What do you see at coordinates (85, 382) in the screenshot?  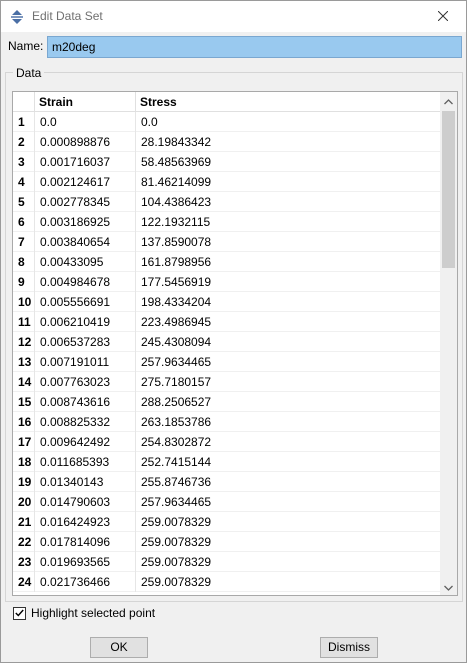 I see `strain-cell: 0.007763023` at bounding box center [85, 382].